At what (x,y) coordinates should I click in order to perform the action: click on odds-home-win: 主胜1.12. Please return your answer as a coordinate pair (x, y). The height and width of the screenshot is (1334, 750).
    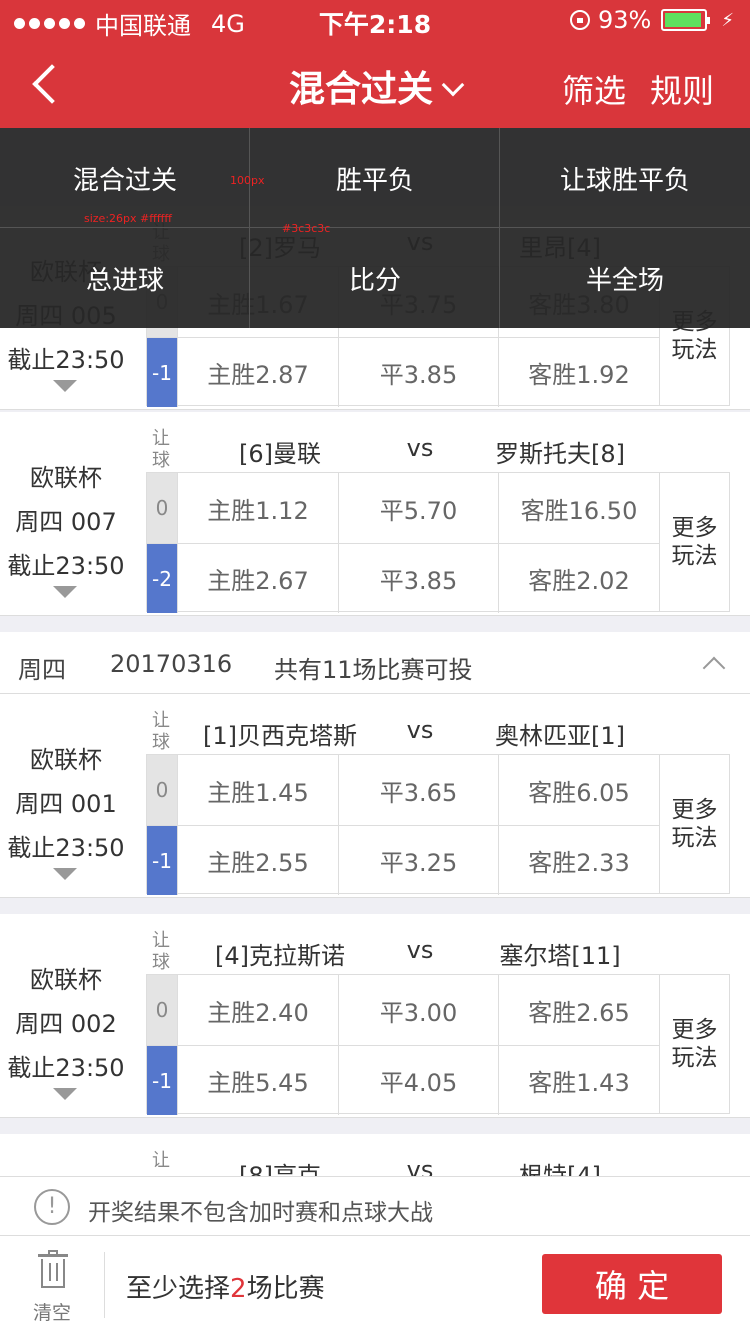
    Looking at the image, I should click on (257, 508).